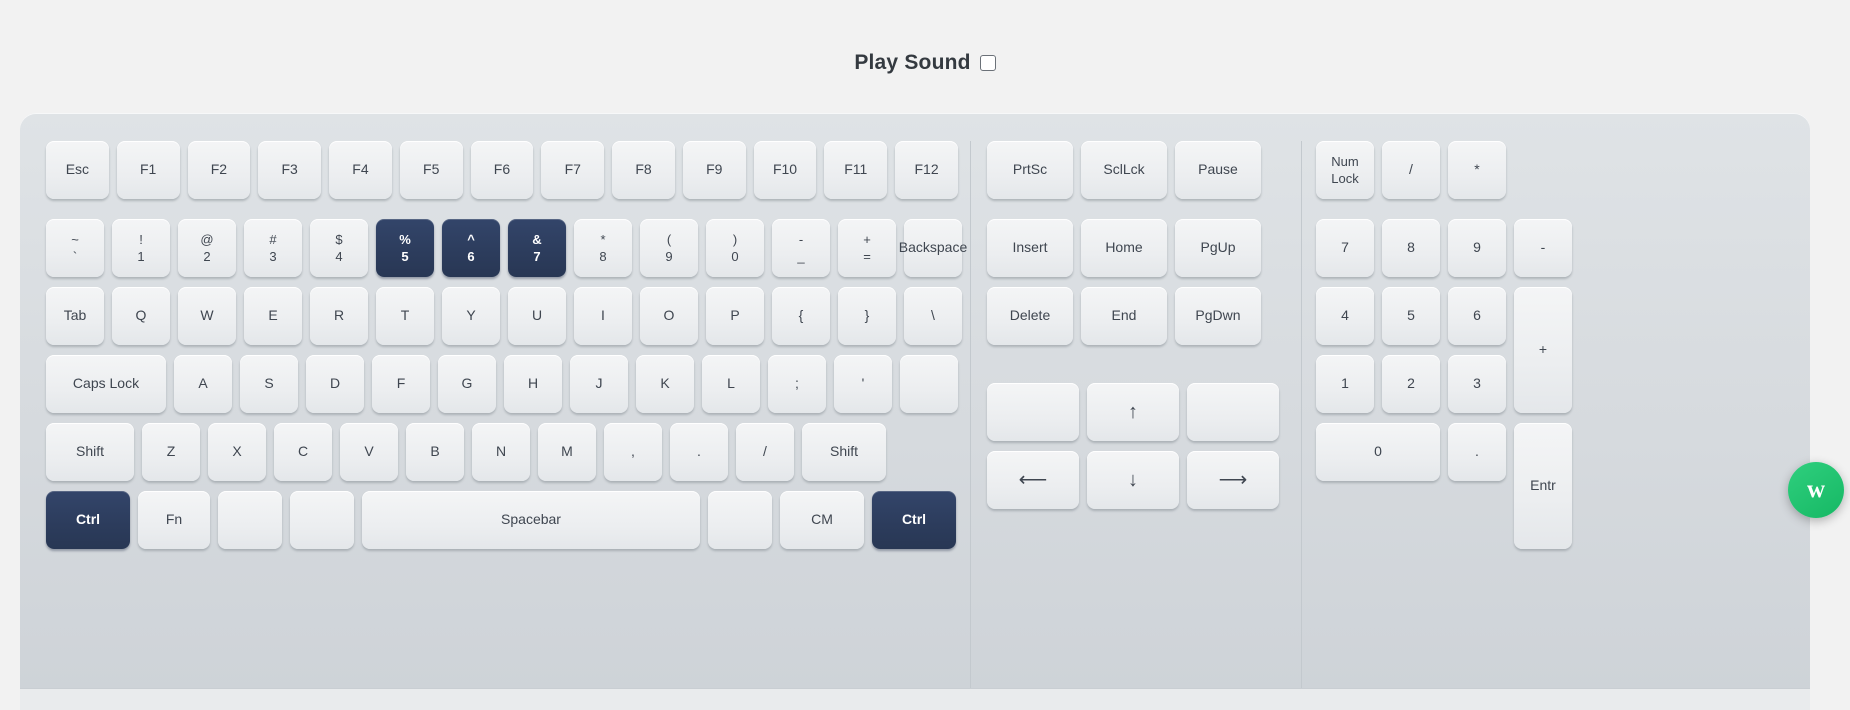  I want to click on key-key-spacebar: Spacebar, so click(531, 520).